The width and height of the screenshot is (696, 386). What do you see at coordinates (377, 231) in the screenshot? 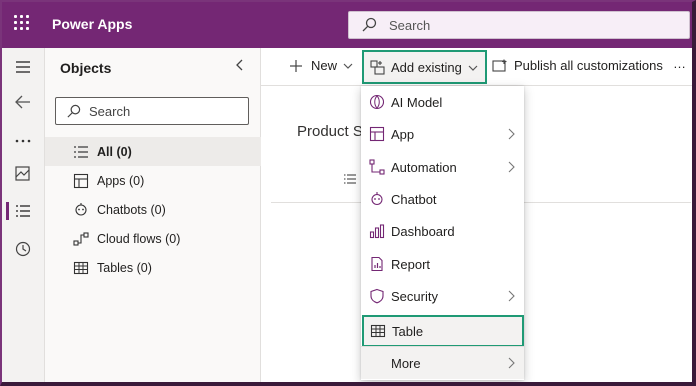
I see `dashboard-icon` at bounding box center [377, 231].